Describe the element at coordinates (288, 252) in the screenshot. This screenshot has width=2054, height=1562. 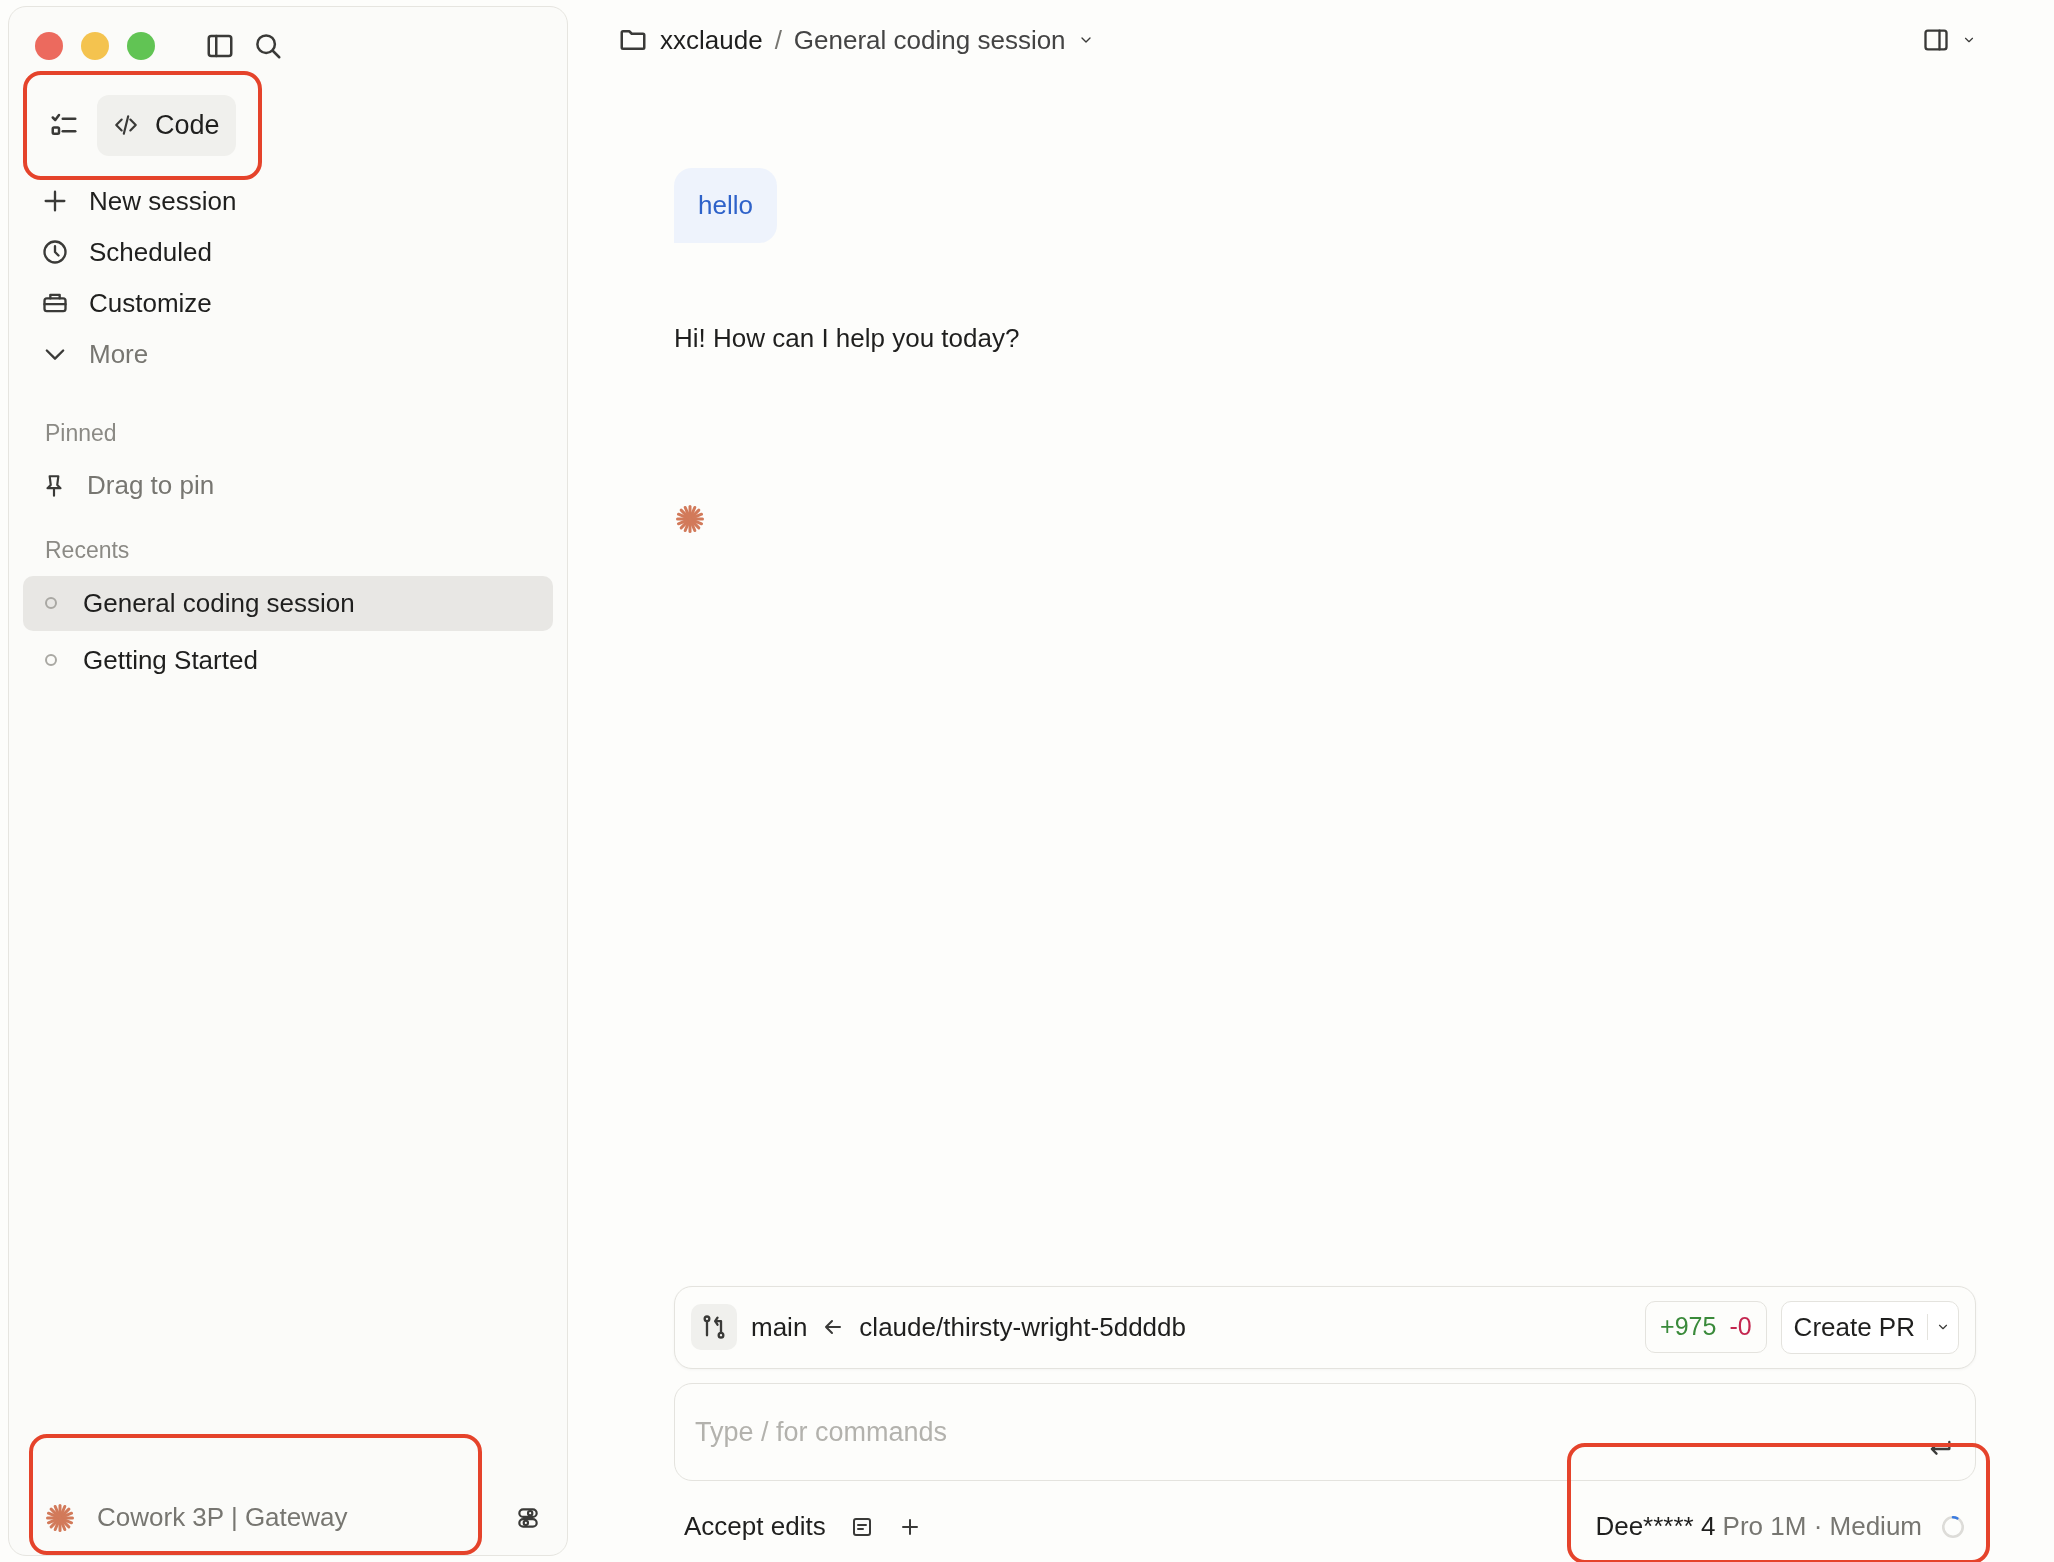
I see `sidebar-item: Scheduled` at that location.